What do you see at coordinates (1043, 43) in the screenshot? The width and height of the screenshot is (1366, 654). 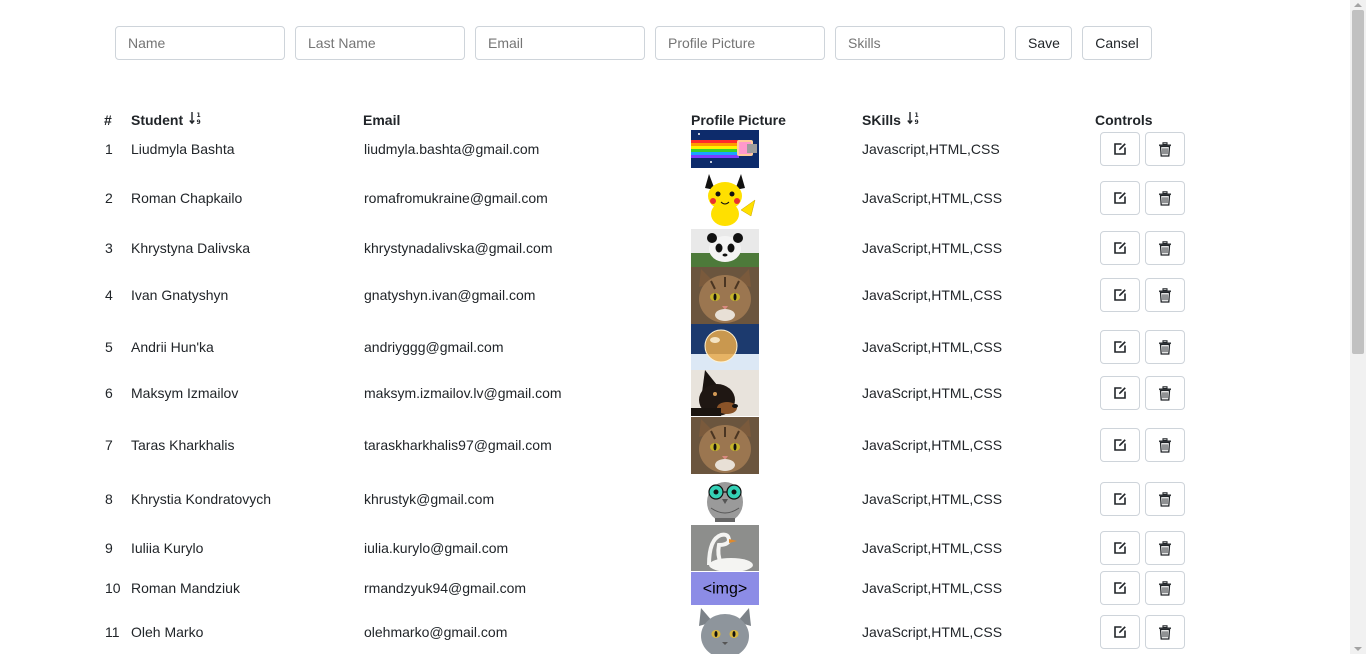 I see `save-button: Save` at bounding box center [1043, 43].